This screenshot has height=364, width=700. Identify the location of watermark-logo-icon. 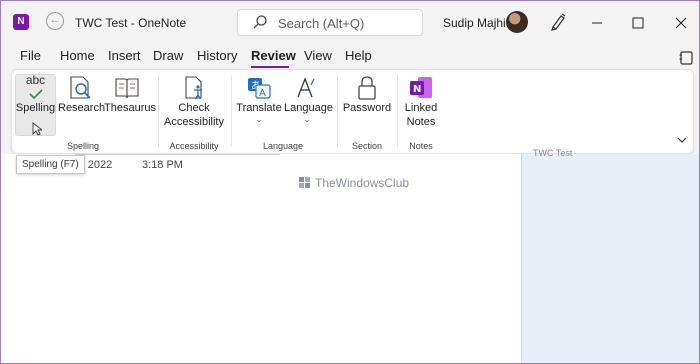
(304, 182).